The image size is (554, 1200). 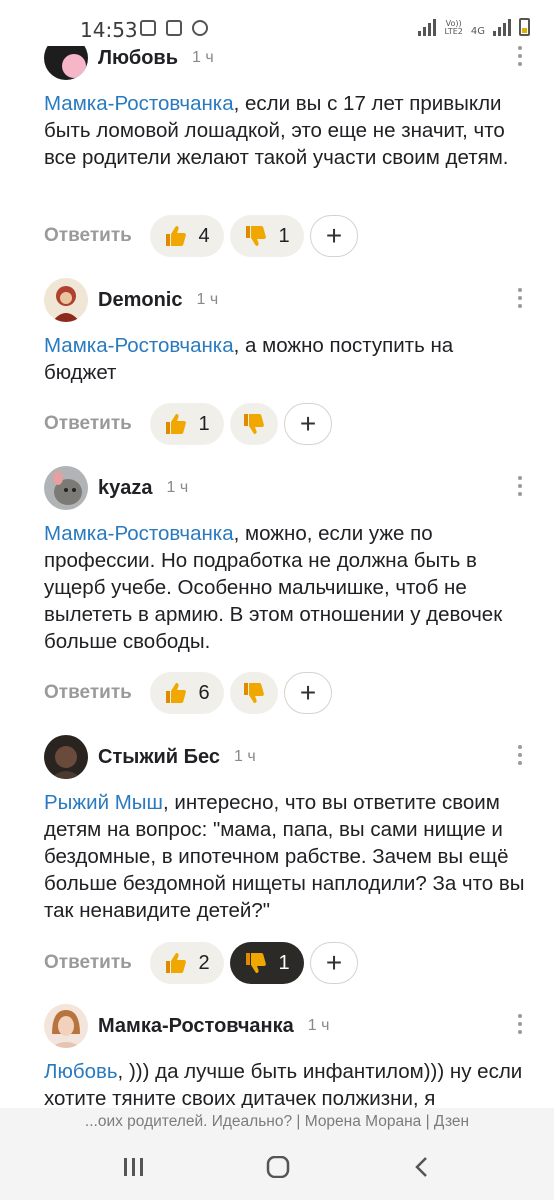 I want to click on mention-link: Рыжий Мыш, so click(x=103, y=802).